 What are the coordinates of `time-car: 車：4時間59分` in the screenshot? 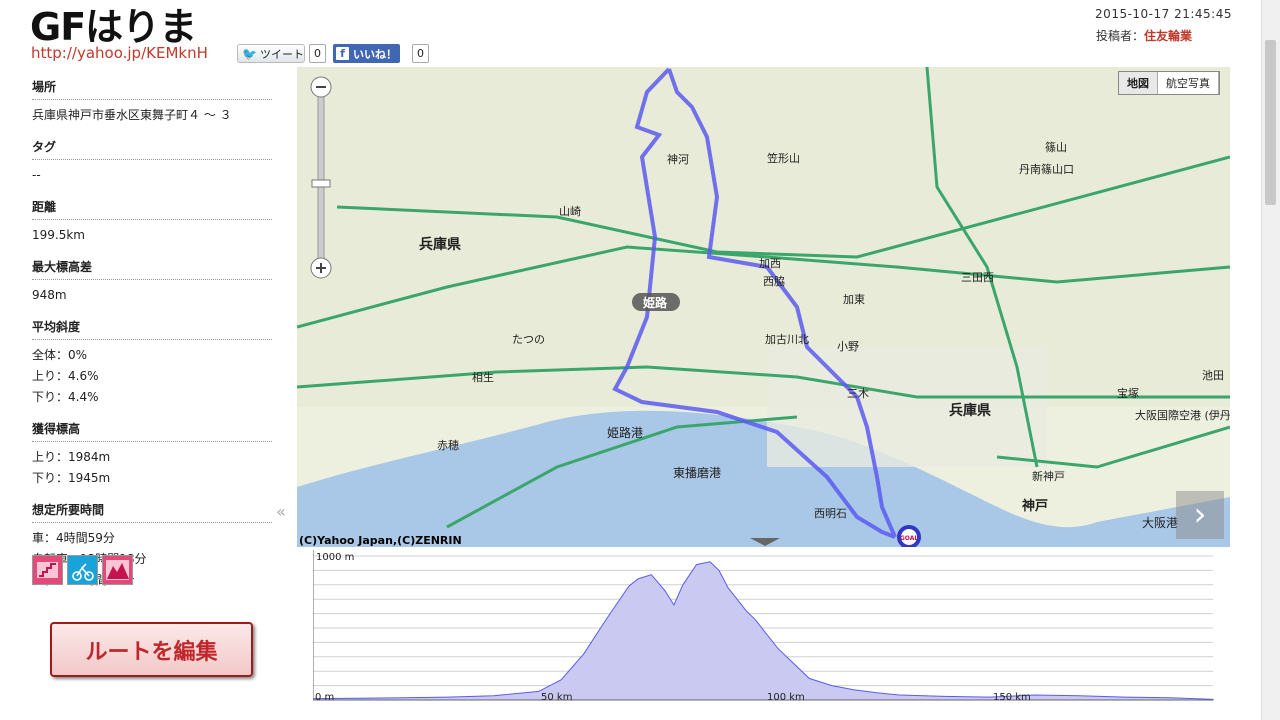 It's located at (73, 538).